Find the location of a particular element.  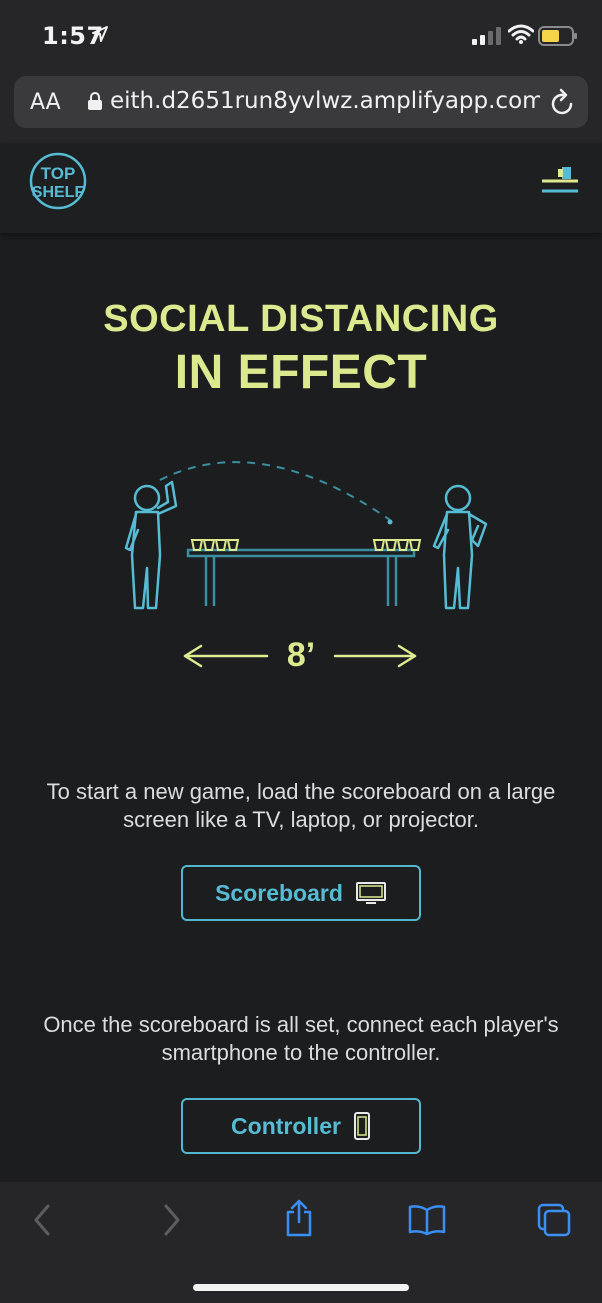

lock-icon is located at coordinates (95, 101).